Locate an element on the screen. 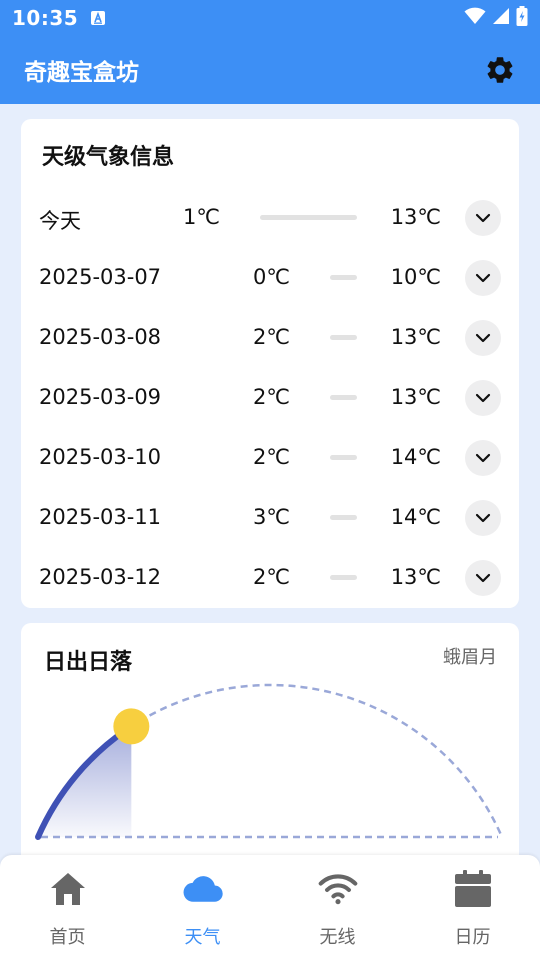 This screenshot has width=540, height=960. gear-icon is located at coordinates (500, 70).